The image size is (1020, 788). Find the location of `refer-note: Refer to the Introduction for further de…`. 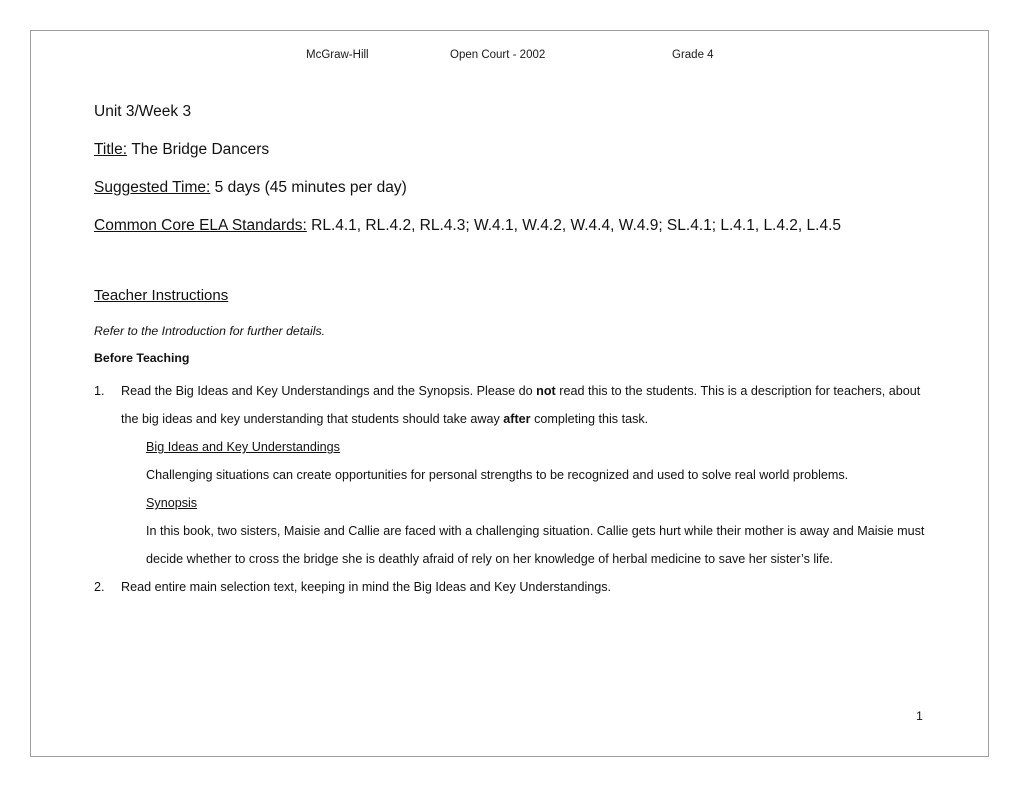

refer-note: Refer to the Introduction for further de… is located at coordinates (210, 331).